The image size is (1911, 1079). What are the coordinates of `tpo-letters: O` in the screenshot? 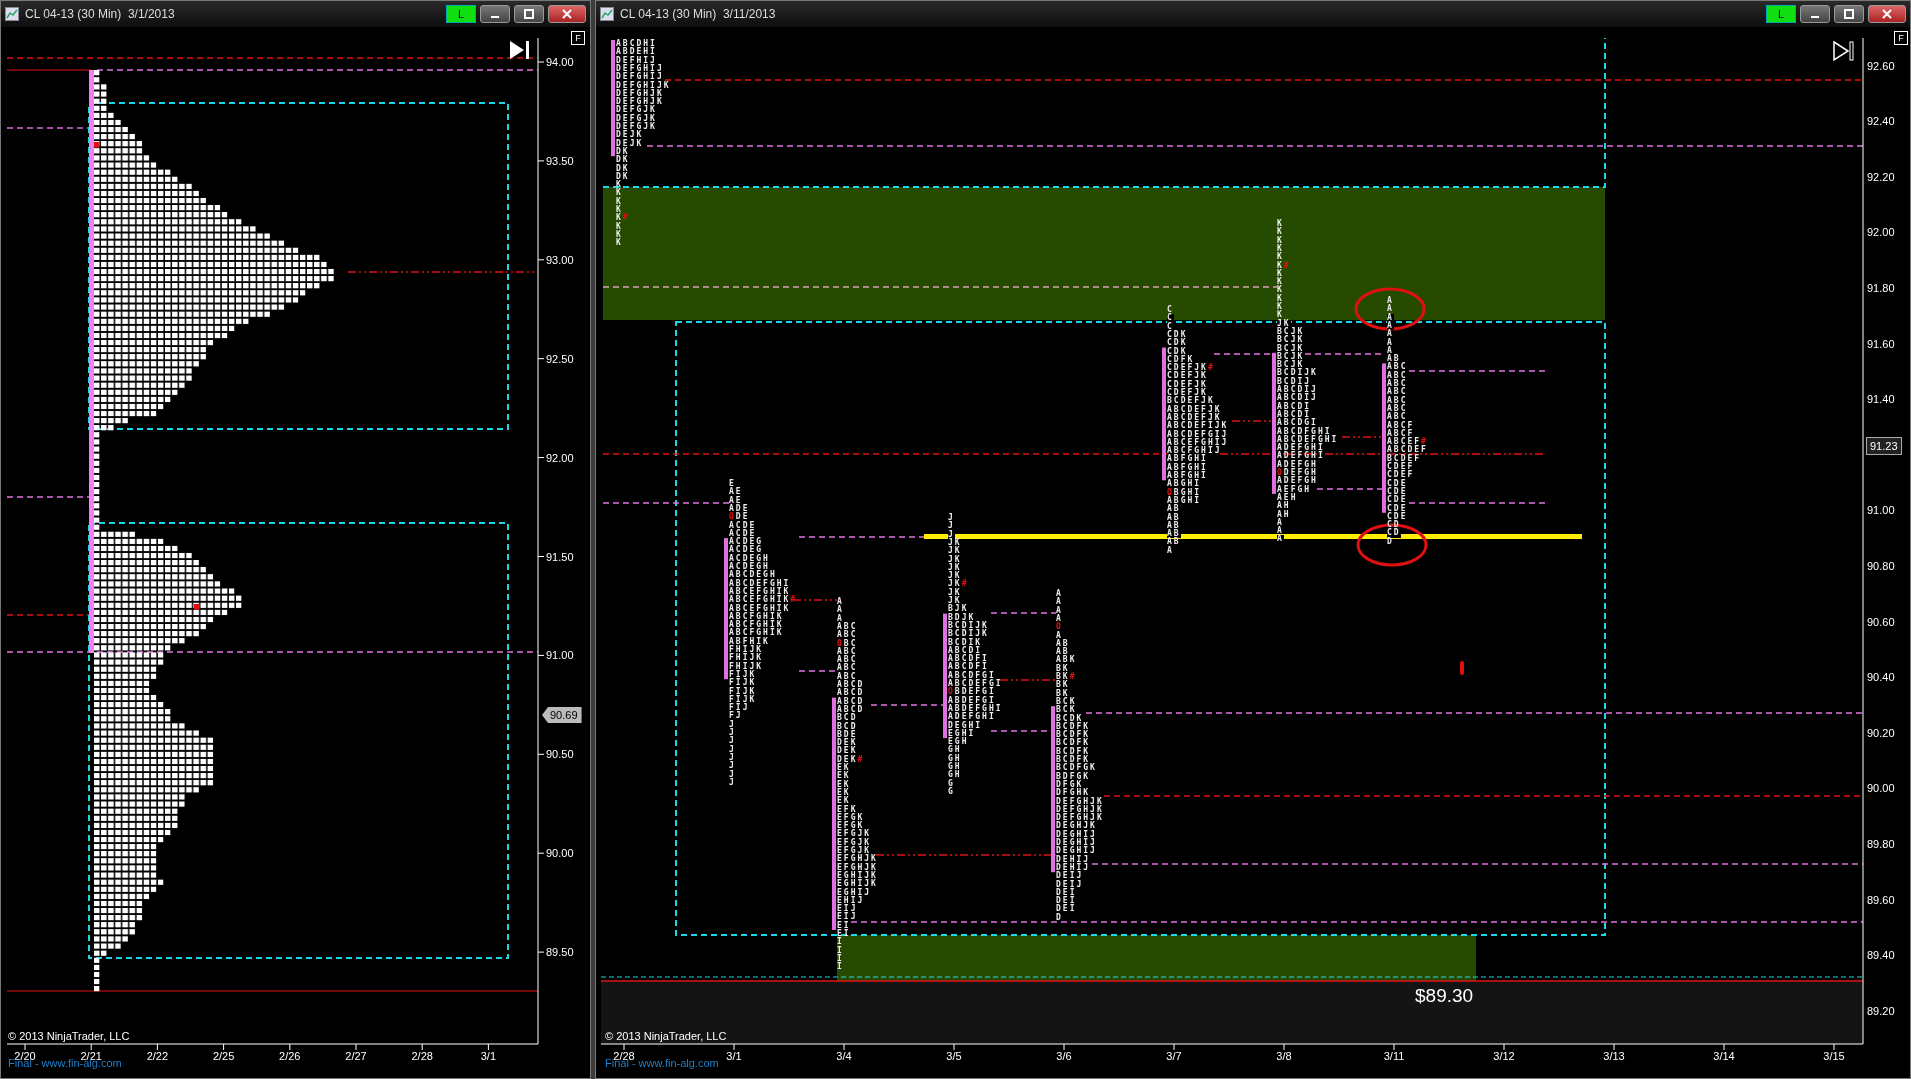 It's located at (1059, 627).